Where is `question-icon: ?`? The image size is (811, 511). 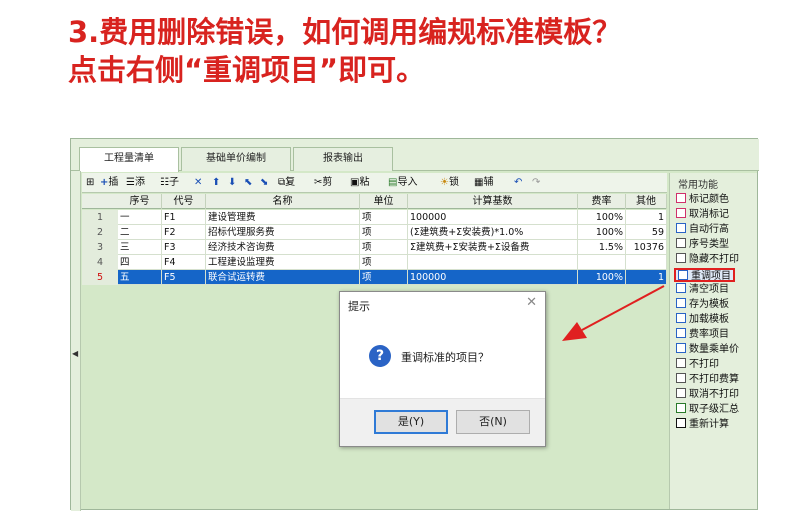
question-icon: ? is located at coordinates (380, 356).